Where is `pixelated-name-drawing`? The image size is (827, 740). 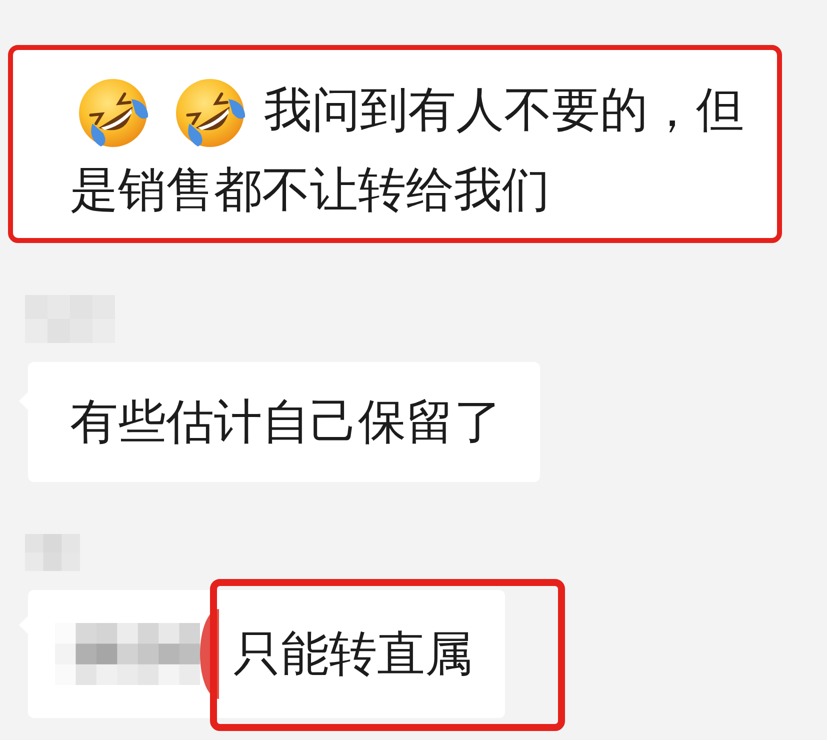 pixelated-name-drawing is located at coordinates (52, 552).